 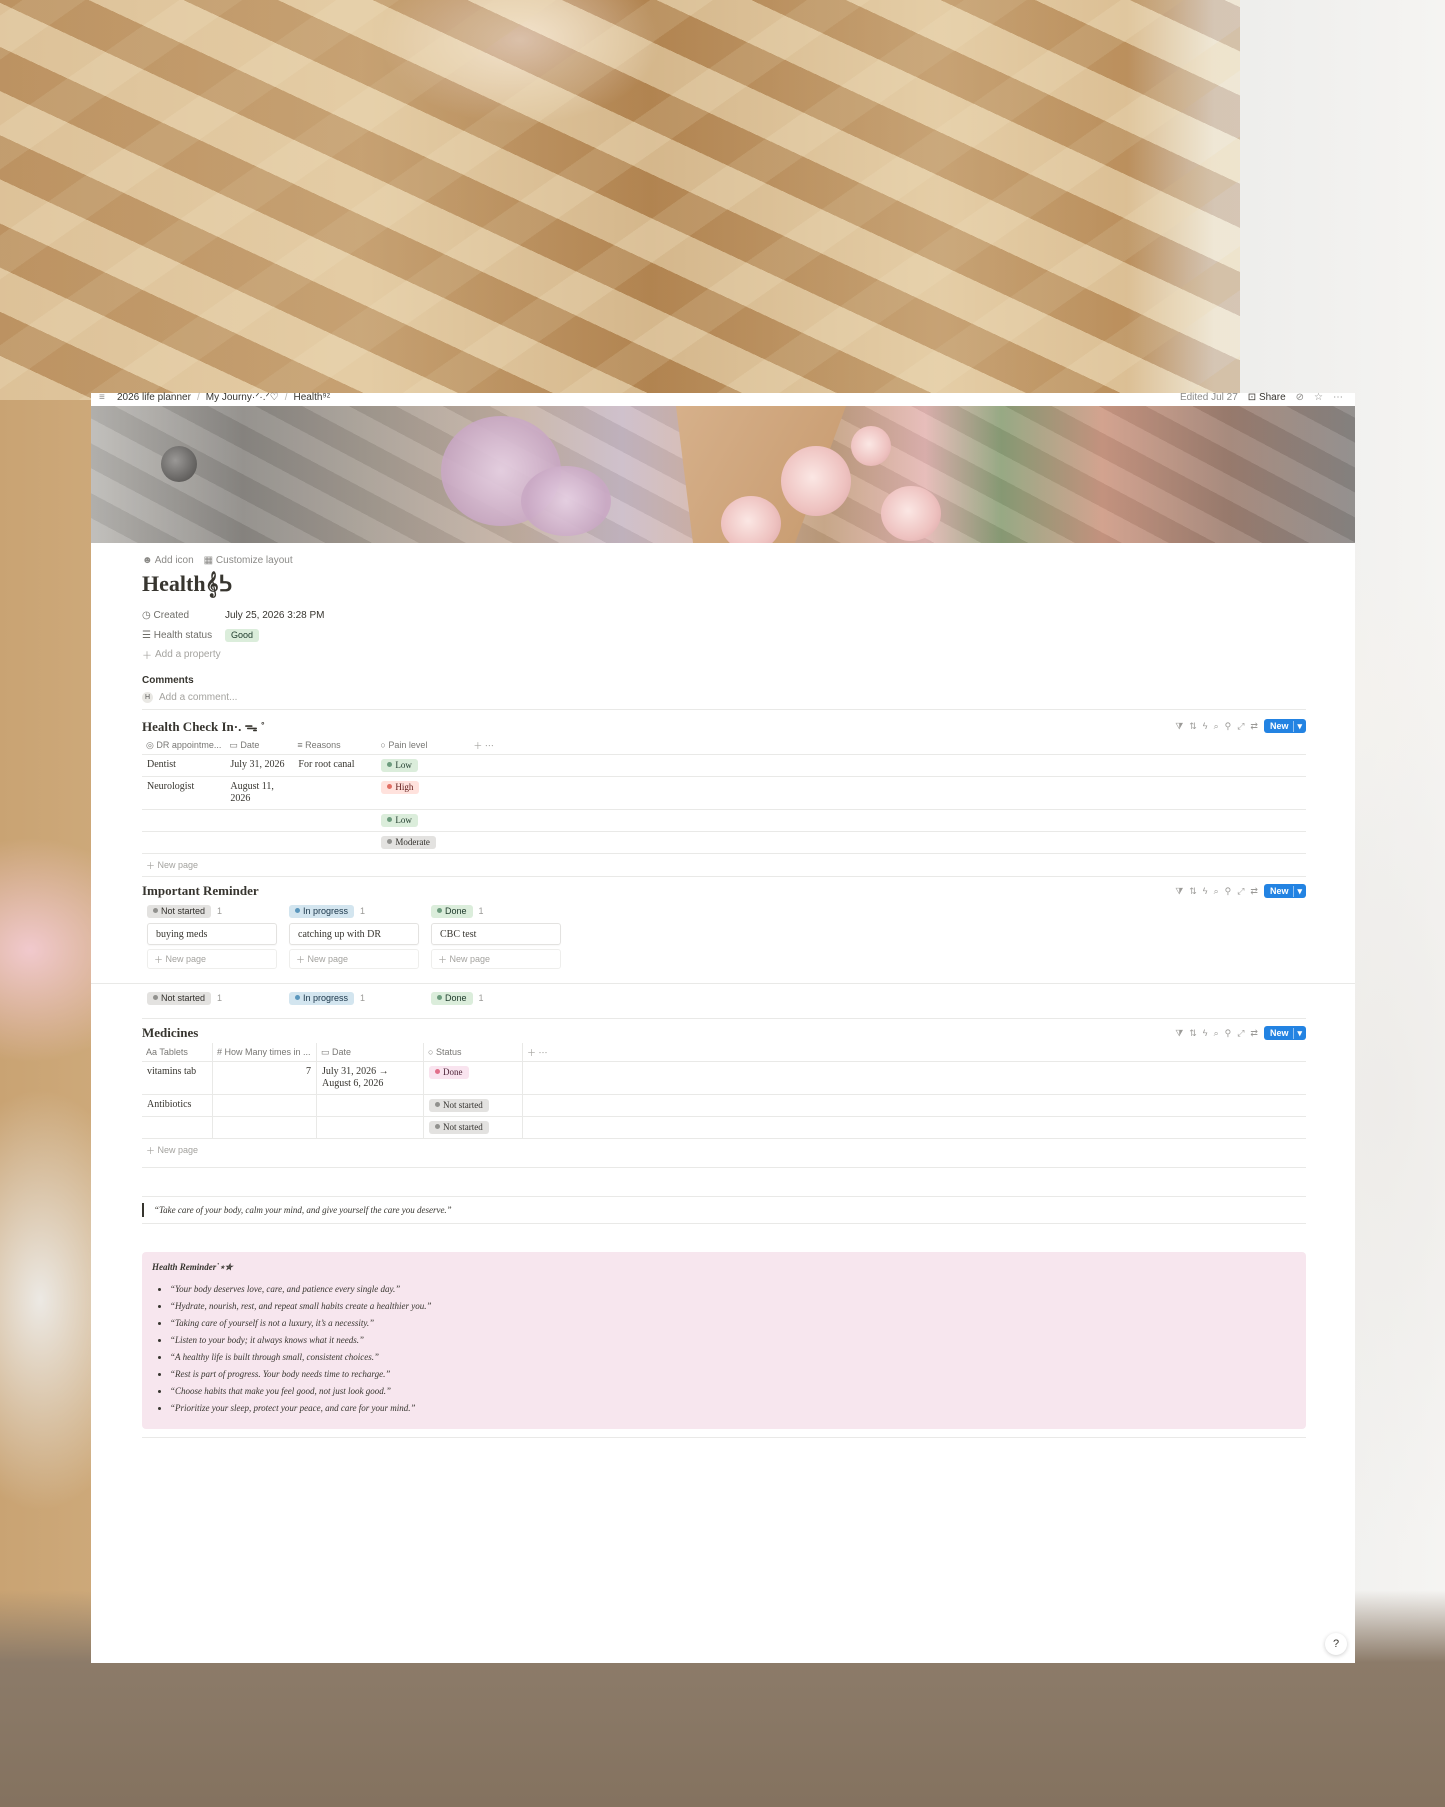 I want to click on board-card: catching up with DR, so click(x=354, y=934).